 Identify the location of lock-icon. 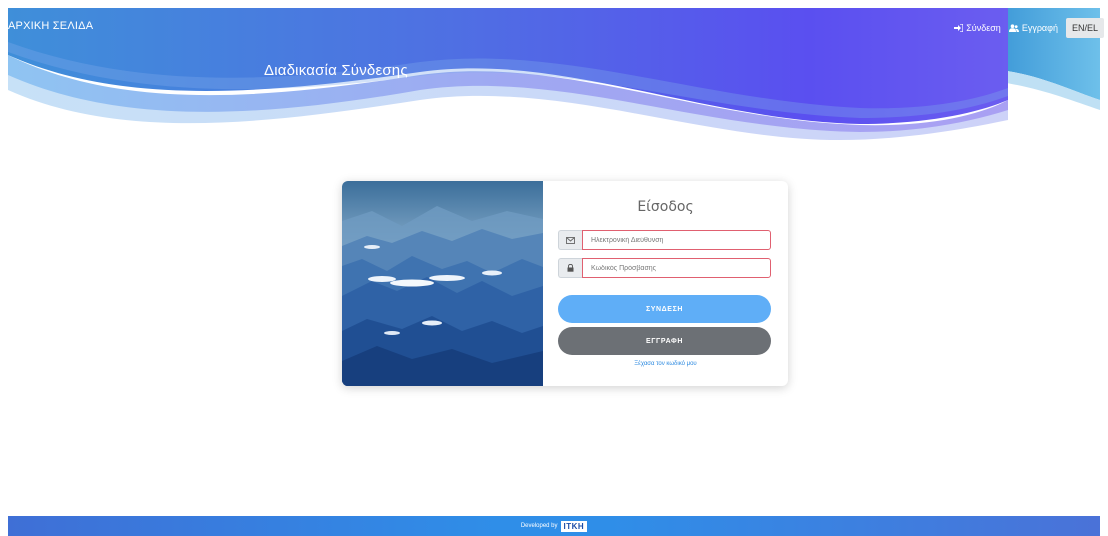
(570, 268).